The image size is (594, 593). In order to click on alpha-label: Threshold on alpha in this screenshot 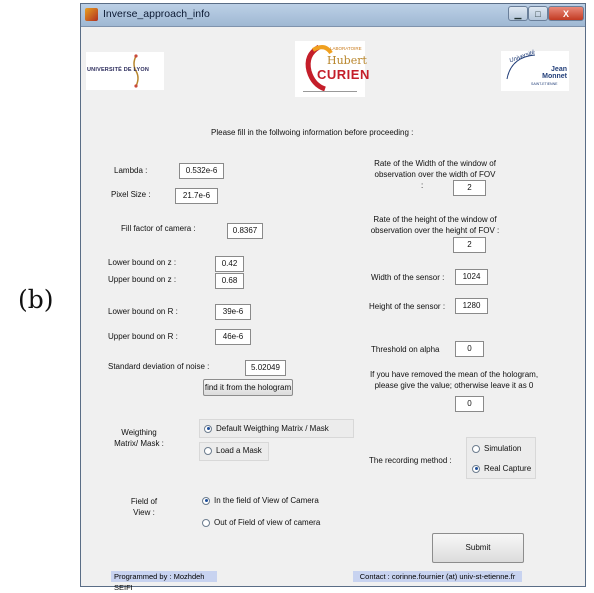, I will do `click(405, 349)`.